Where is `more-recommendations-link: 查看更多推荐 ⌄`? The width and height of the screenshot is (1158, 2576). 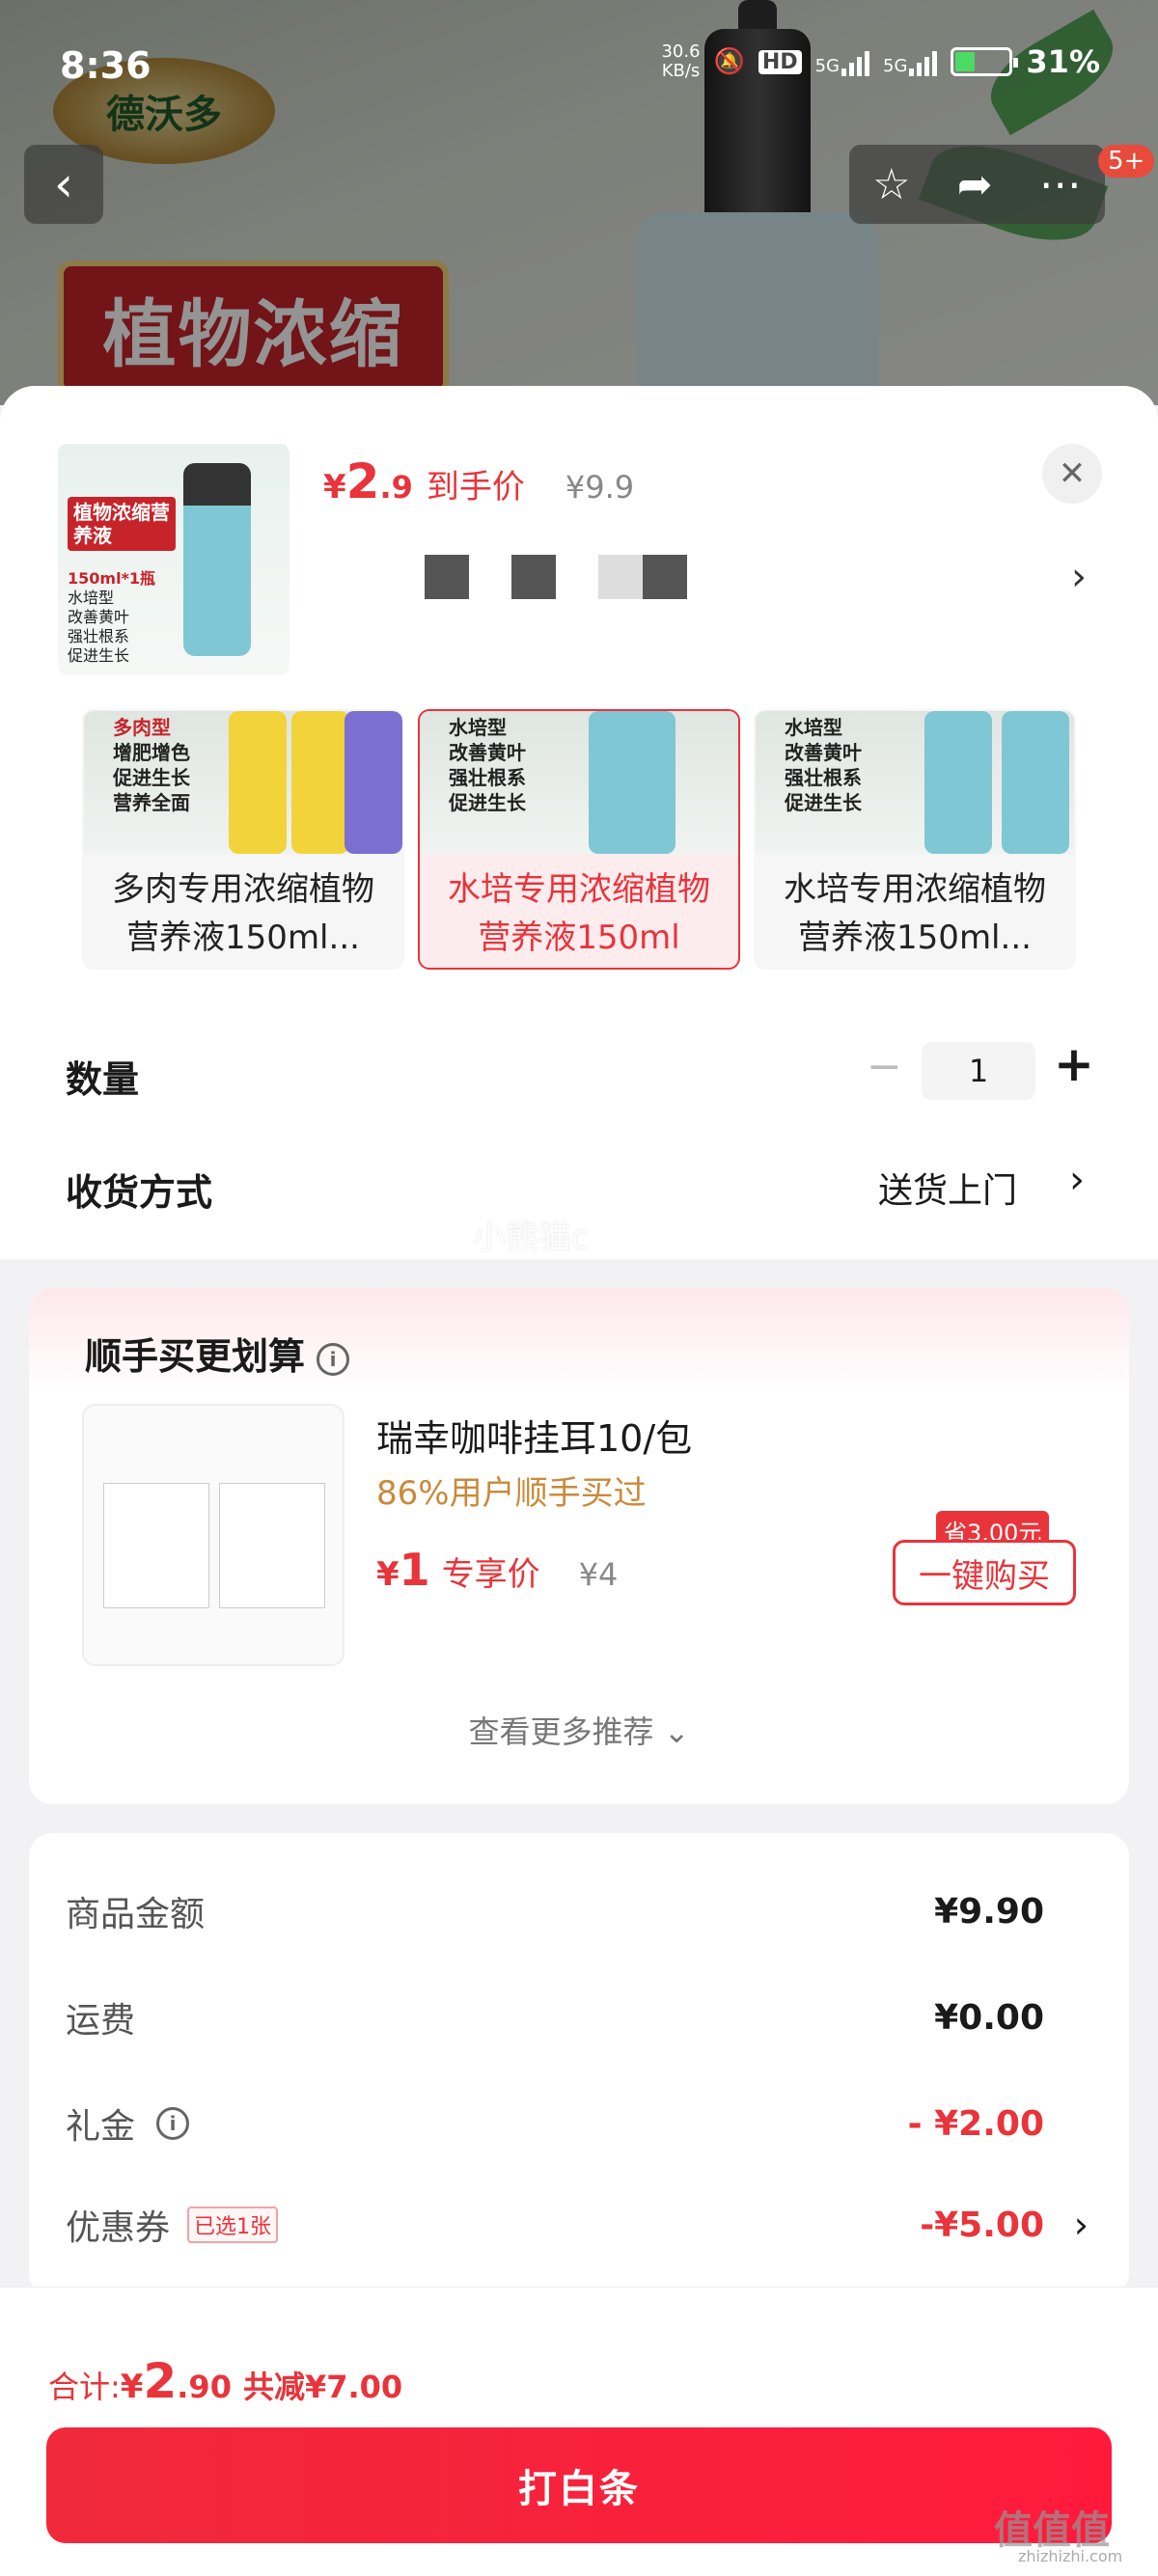 more-recommendations-link: 查看更多推荐 ⌄ is located at coordinates (579, 1730).